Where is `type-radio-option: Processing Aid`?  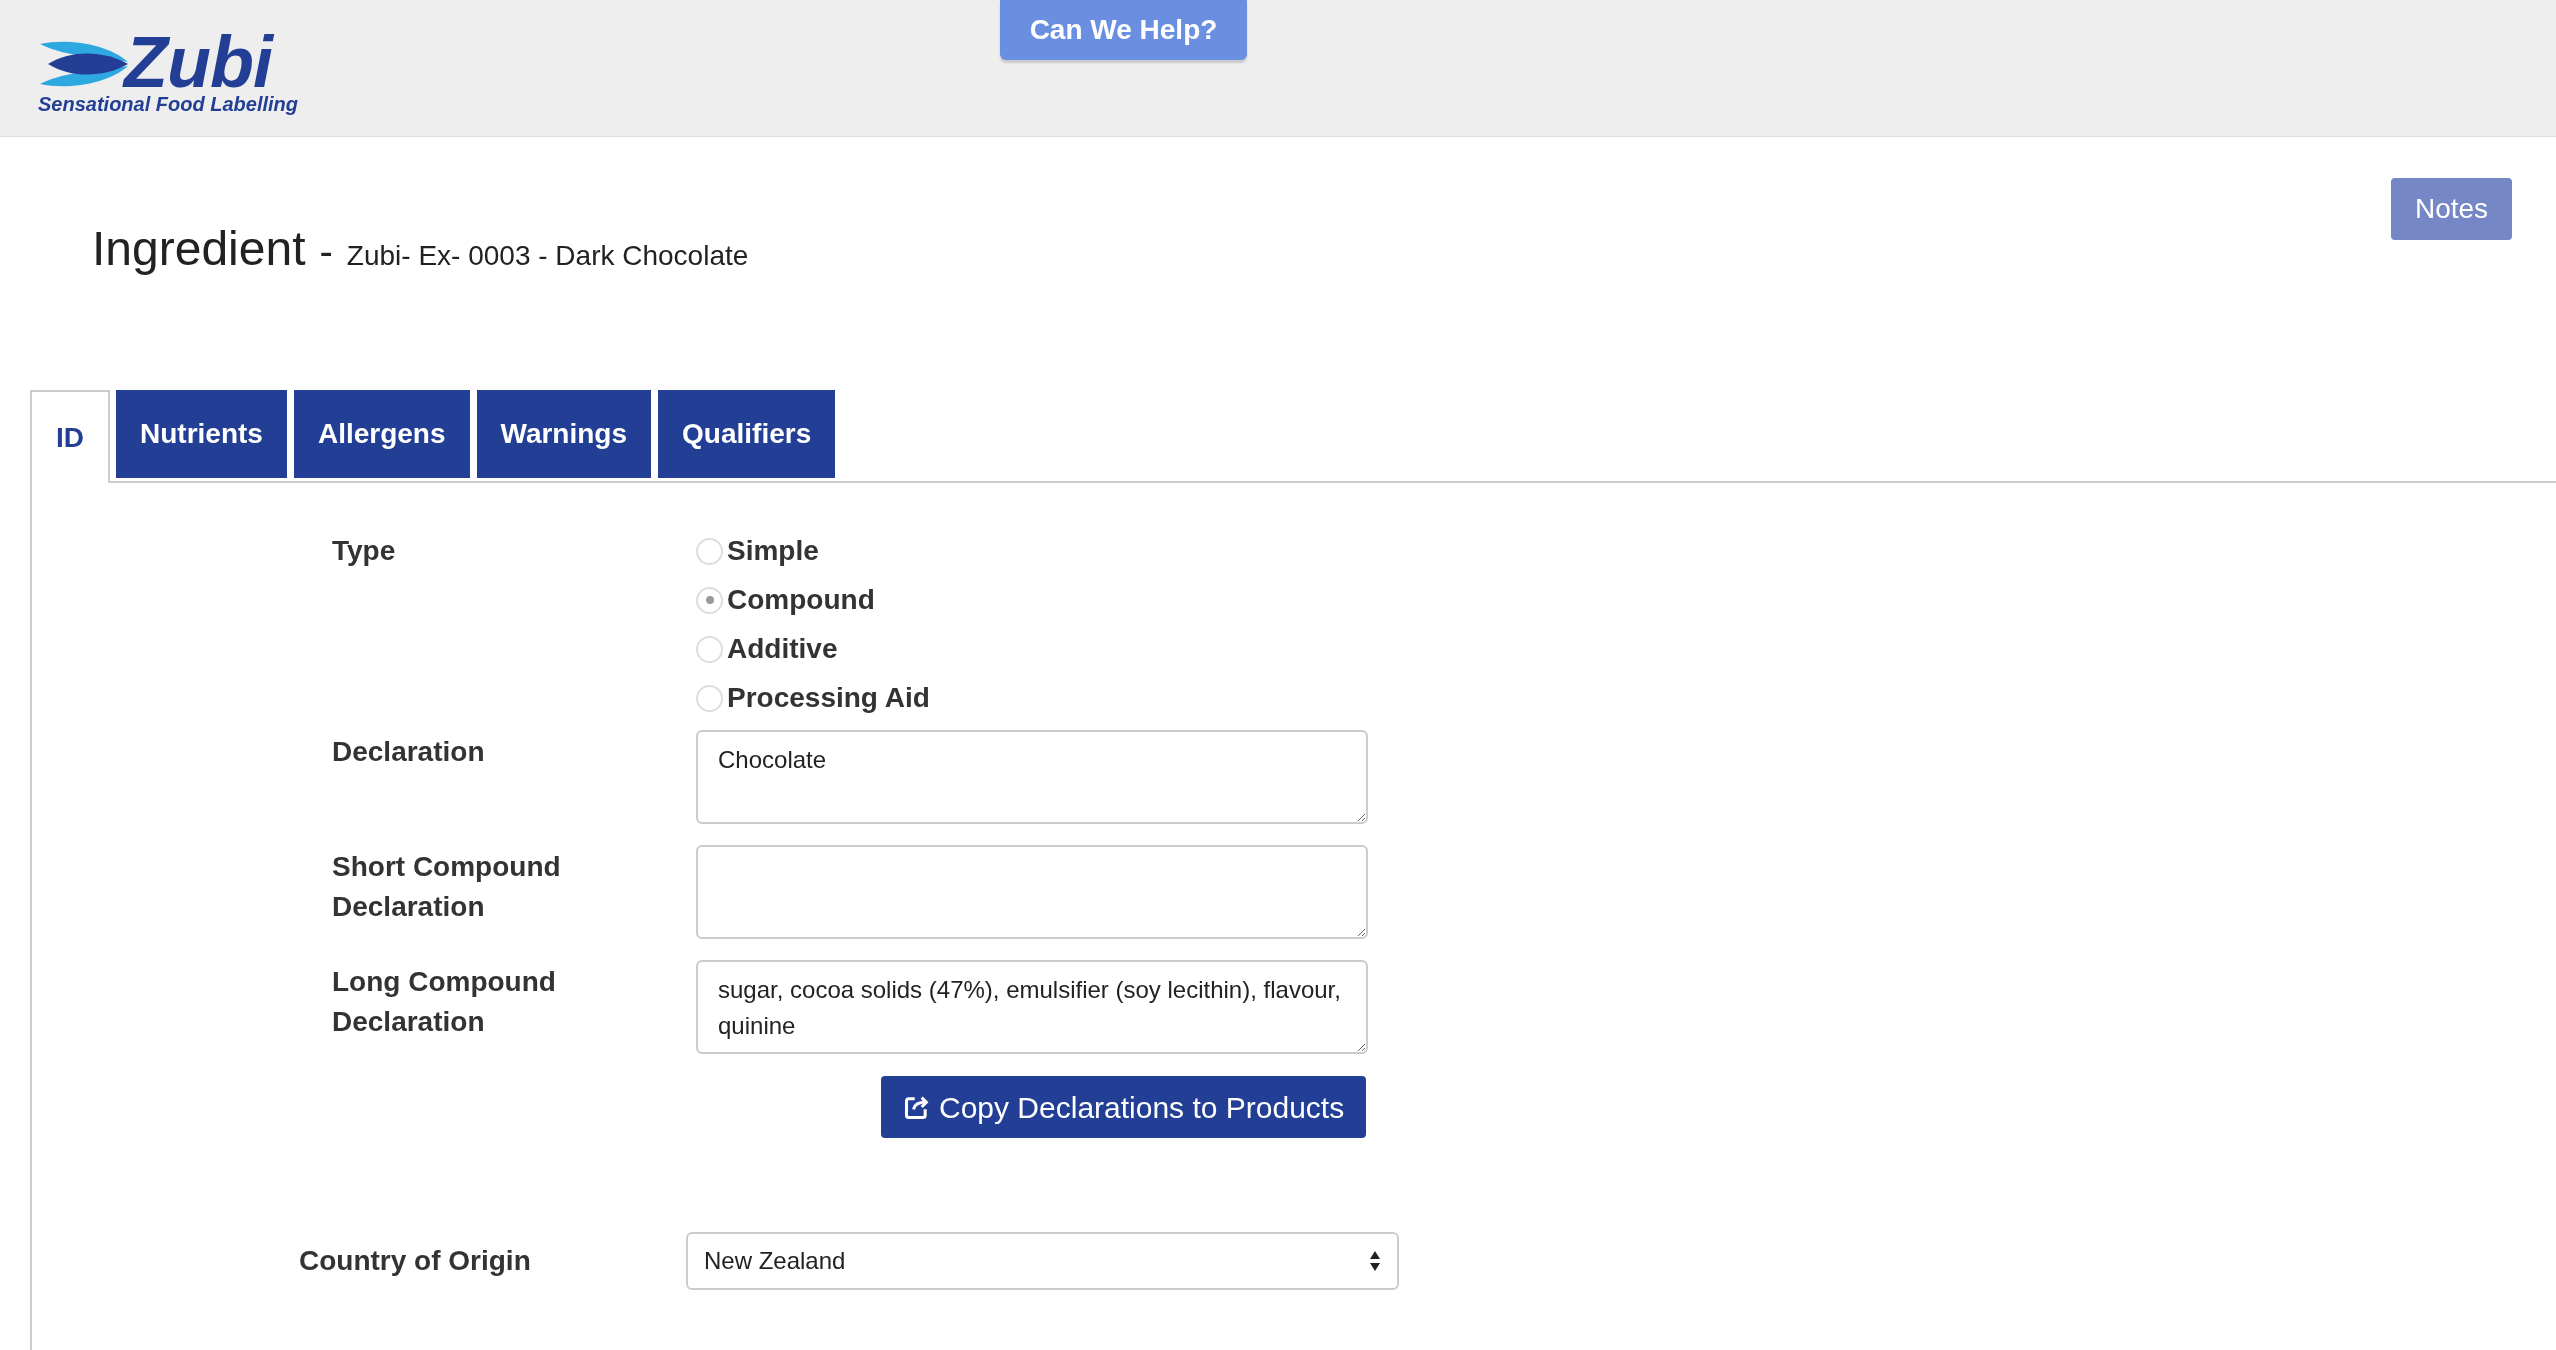 type-radio-option: Processing Aid is located at coordinates (813, 698).